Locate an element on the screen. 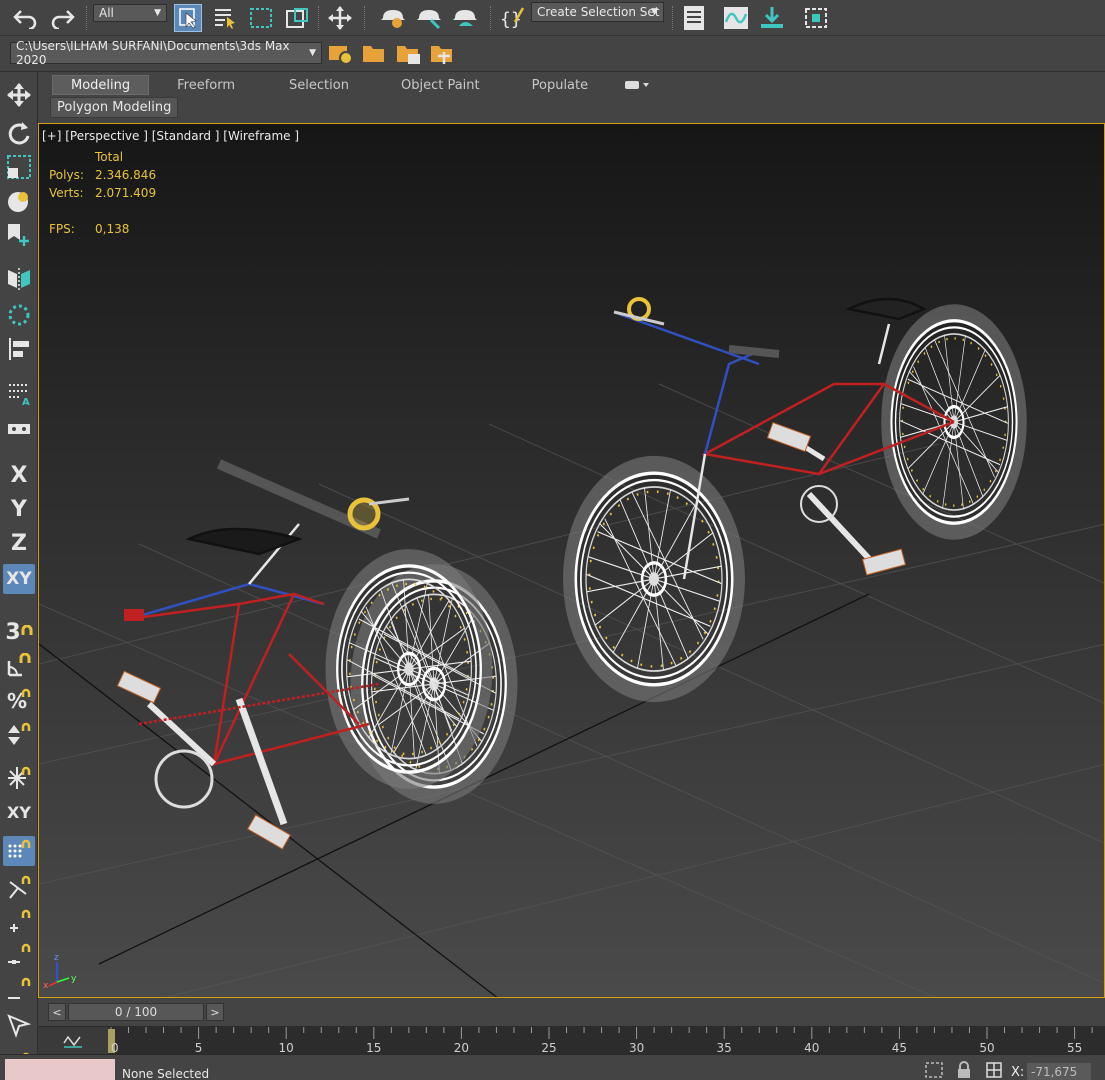 The height and width of the screenshot is (1080, 1105). edit-named-selection-icon: {} is located at coordinates (512, 18).